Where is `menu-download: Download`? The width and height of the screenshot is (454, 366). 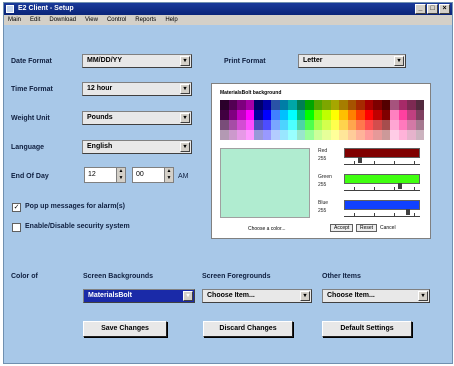
menu-download: Download is located at coordinates (62, 20).